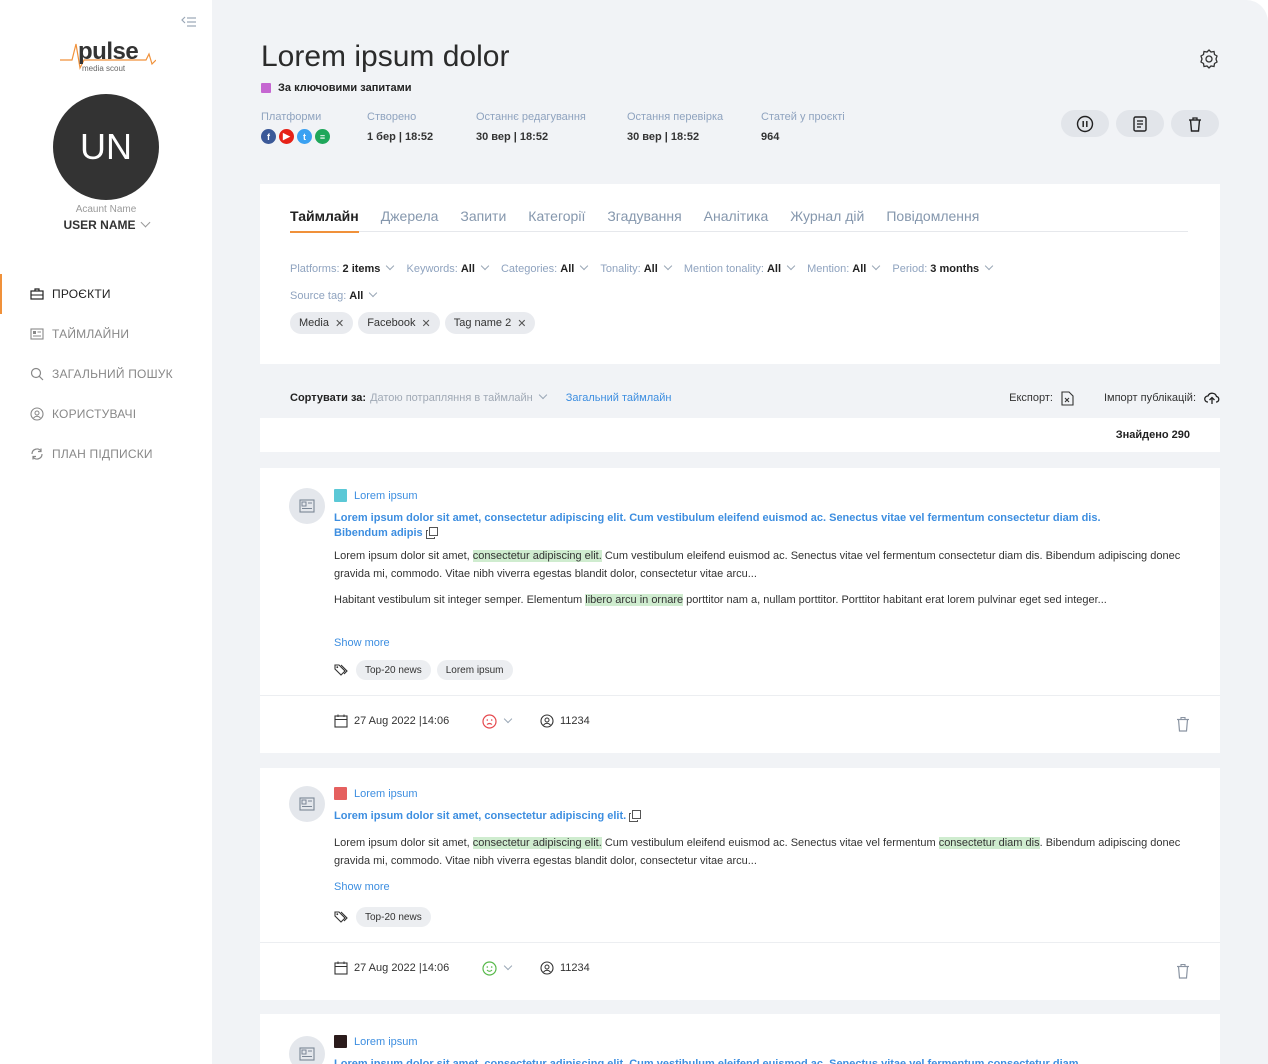 This screenshot has width=1268, height=1064. I want to click on meta-label: Останнє редагування, so click(531, 117).